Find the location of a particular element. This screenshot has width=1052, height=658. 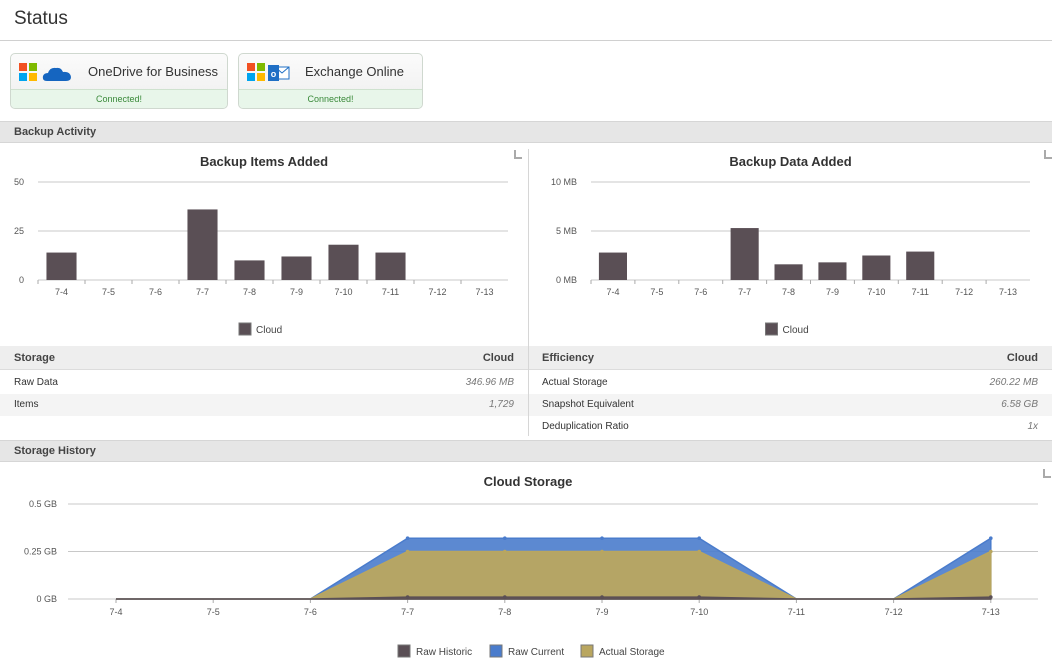

row-value: 260.22 MB is located at coordinates (1013, 382).